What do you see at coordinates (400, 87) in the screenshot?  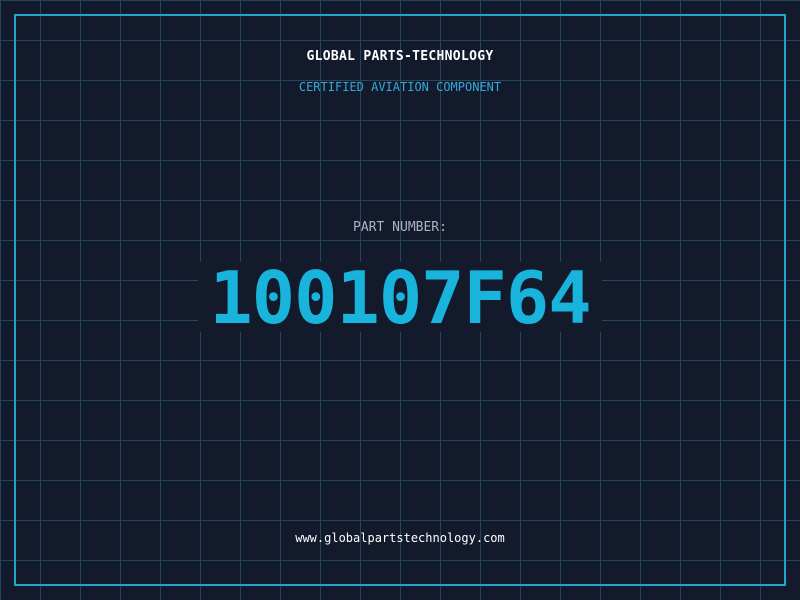 I see `brand-tagline: CERTIFIED AVIATION COMPONENT` at bounding box center [400, 87].